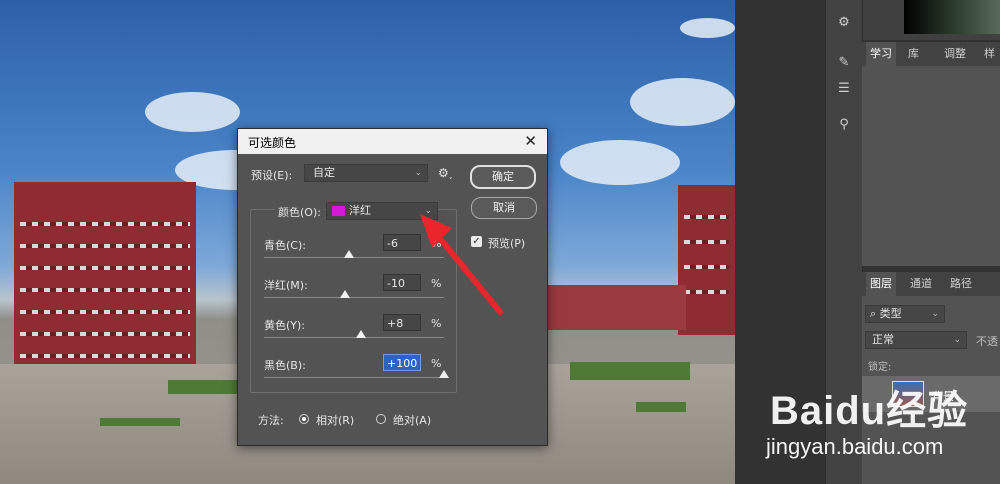  Describe the element at coordinates (869, 411) in the screenshot. I see `watermark-logo: Baidu经验` at that location.